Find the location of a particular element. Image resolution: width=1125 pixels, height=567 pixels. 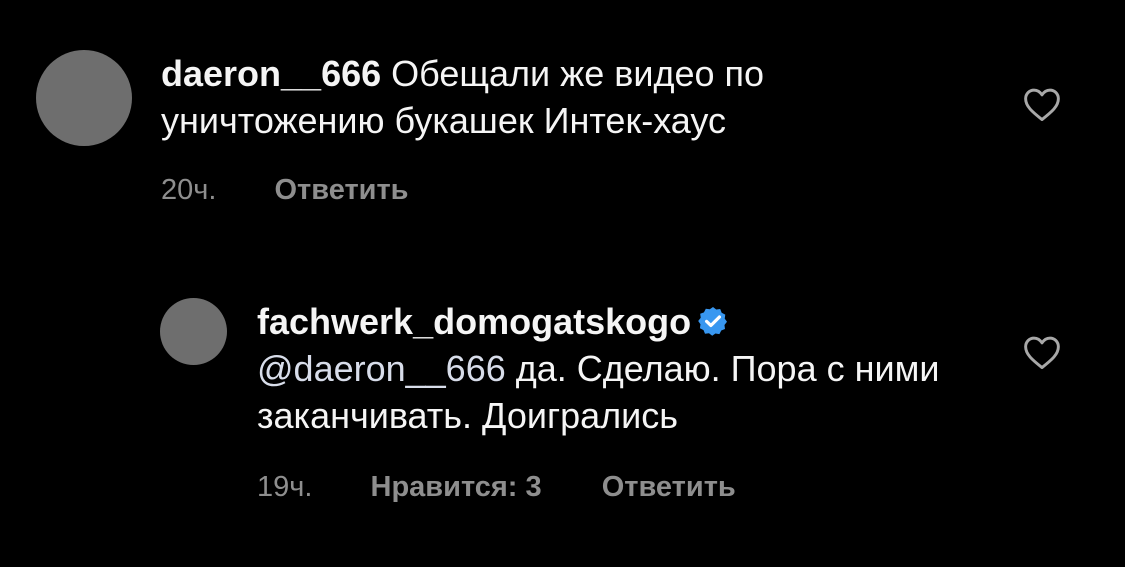

comment-timestamp: 20ч. is located at coordinates (189, 190).